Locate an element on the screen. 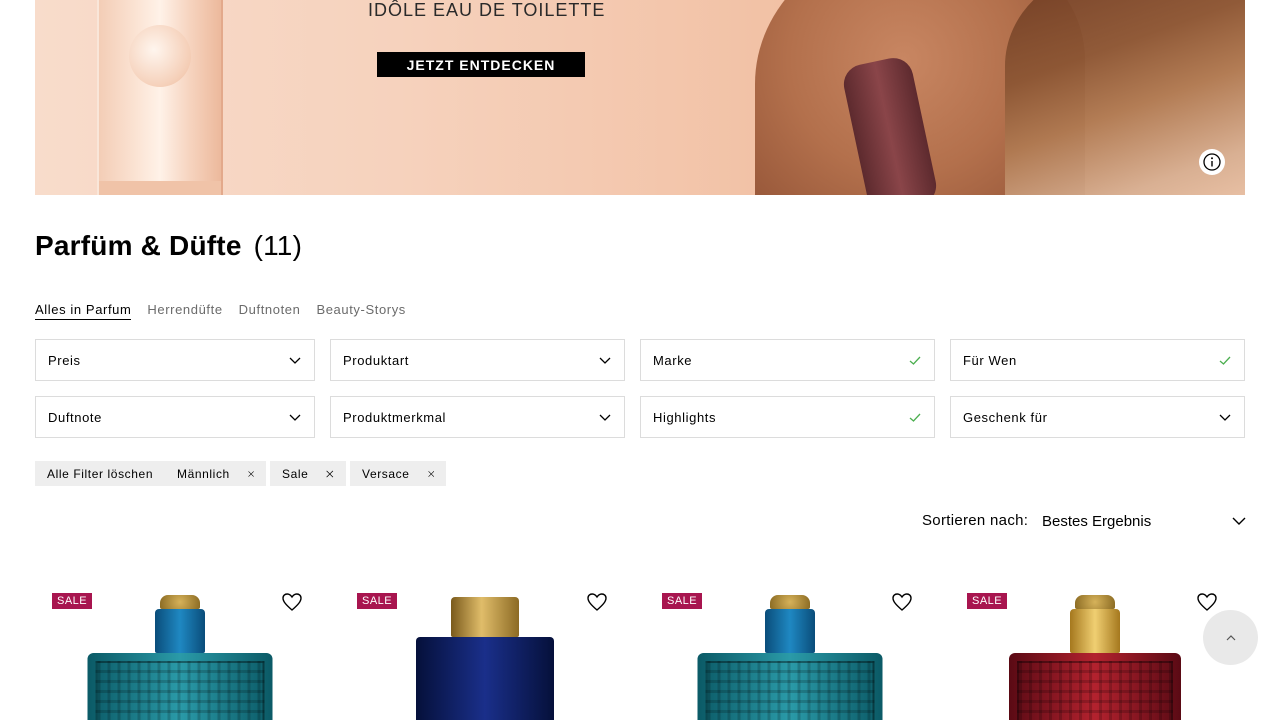 The width and height of the screenshot is (1280, 720). clear-all-filters-button: Alle Filter löschen is located at coordinates (100, 473).